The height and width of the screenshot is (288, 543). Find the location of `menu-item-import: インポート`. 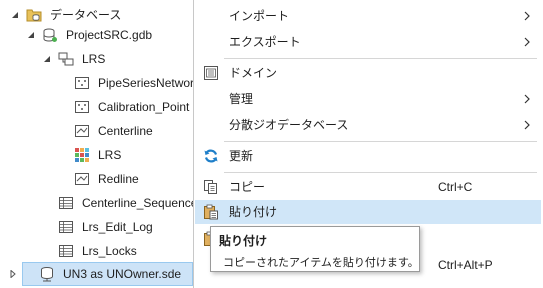

menu-item-import: インポート is located at coordinates (368, 16).